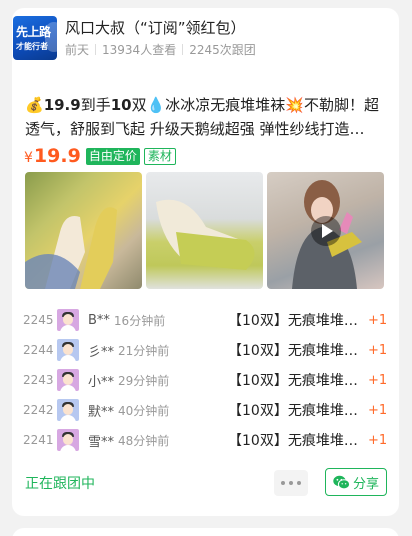 Image resolution: width=412 pixels, height=536 pixels. I want to click on group-buy-count: 2245次跟团, so click(222, 50).